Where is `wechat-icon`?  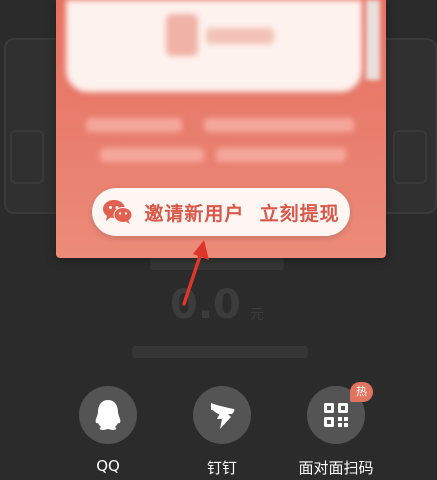
wechat-icon is located at coordinates (118, 212).